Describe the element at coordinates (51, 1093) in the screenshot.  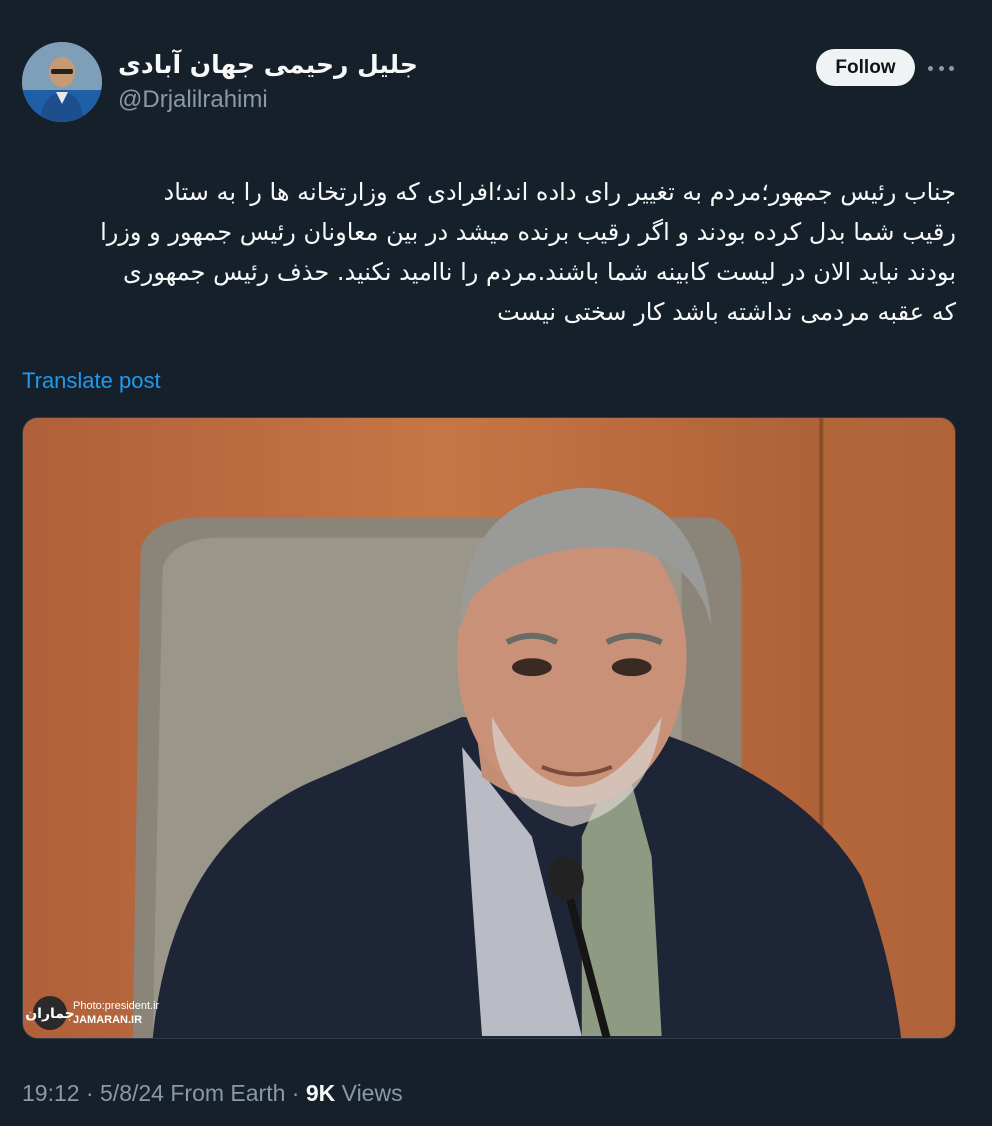
I see `post-time: 19:12` at that location.